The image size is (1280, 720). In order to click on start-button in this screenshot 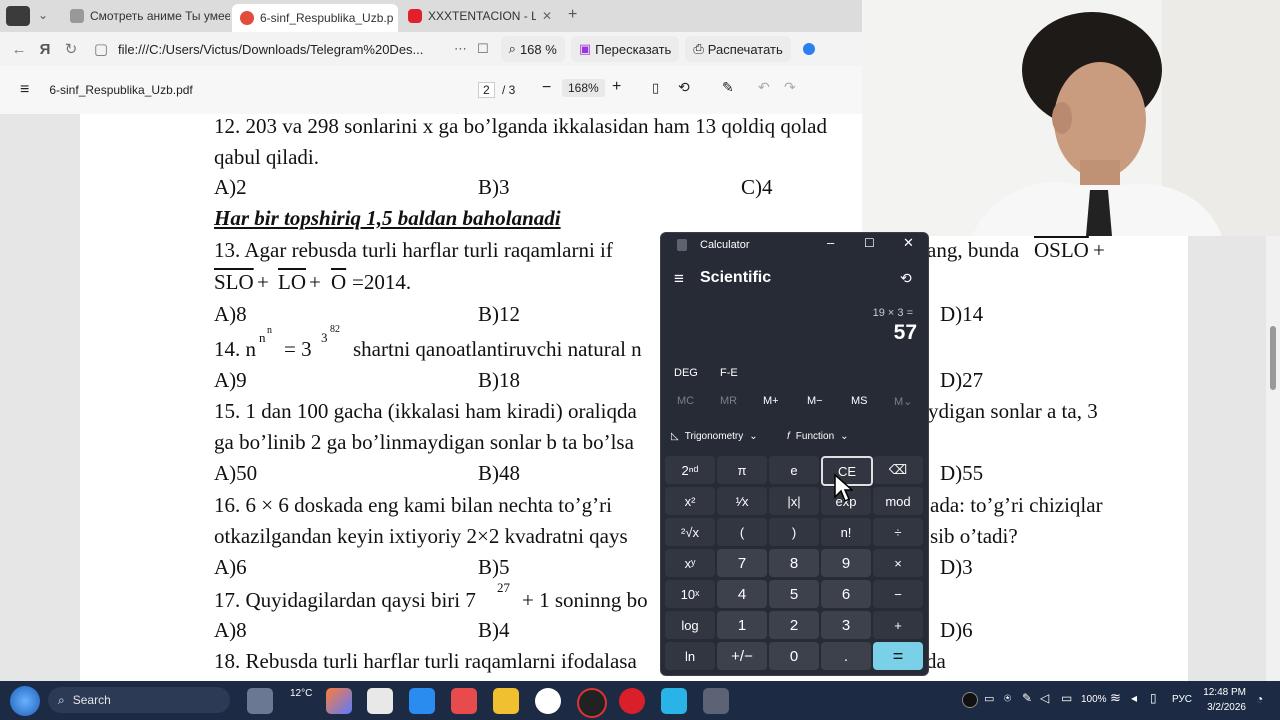, I will do `click(25, 701)`.